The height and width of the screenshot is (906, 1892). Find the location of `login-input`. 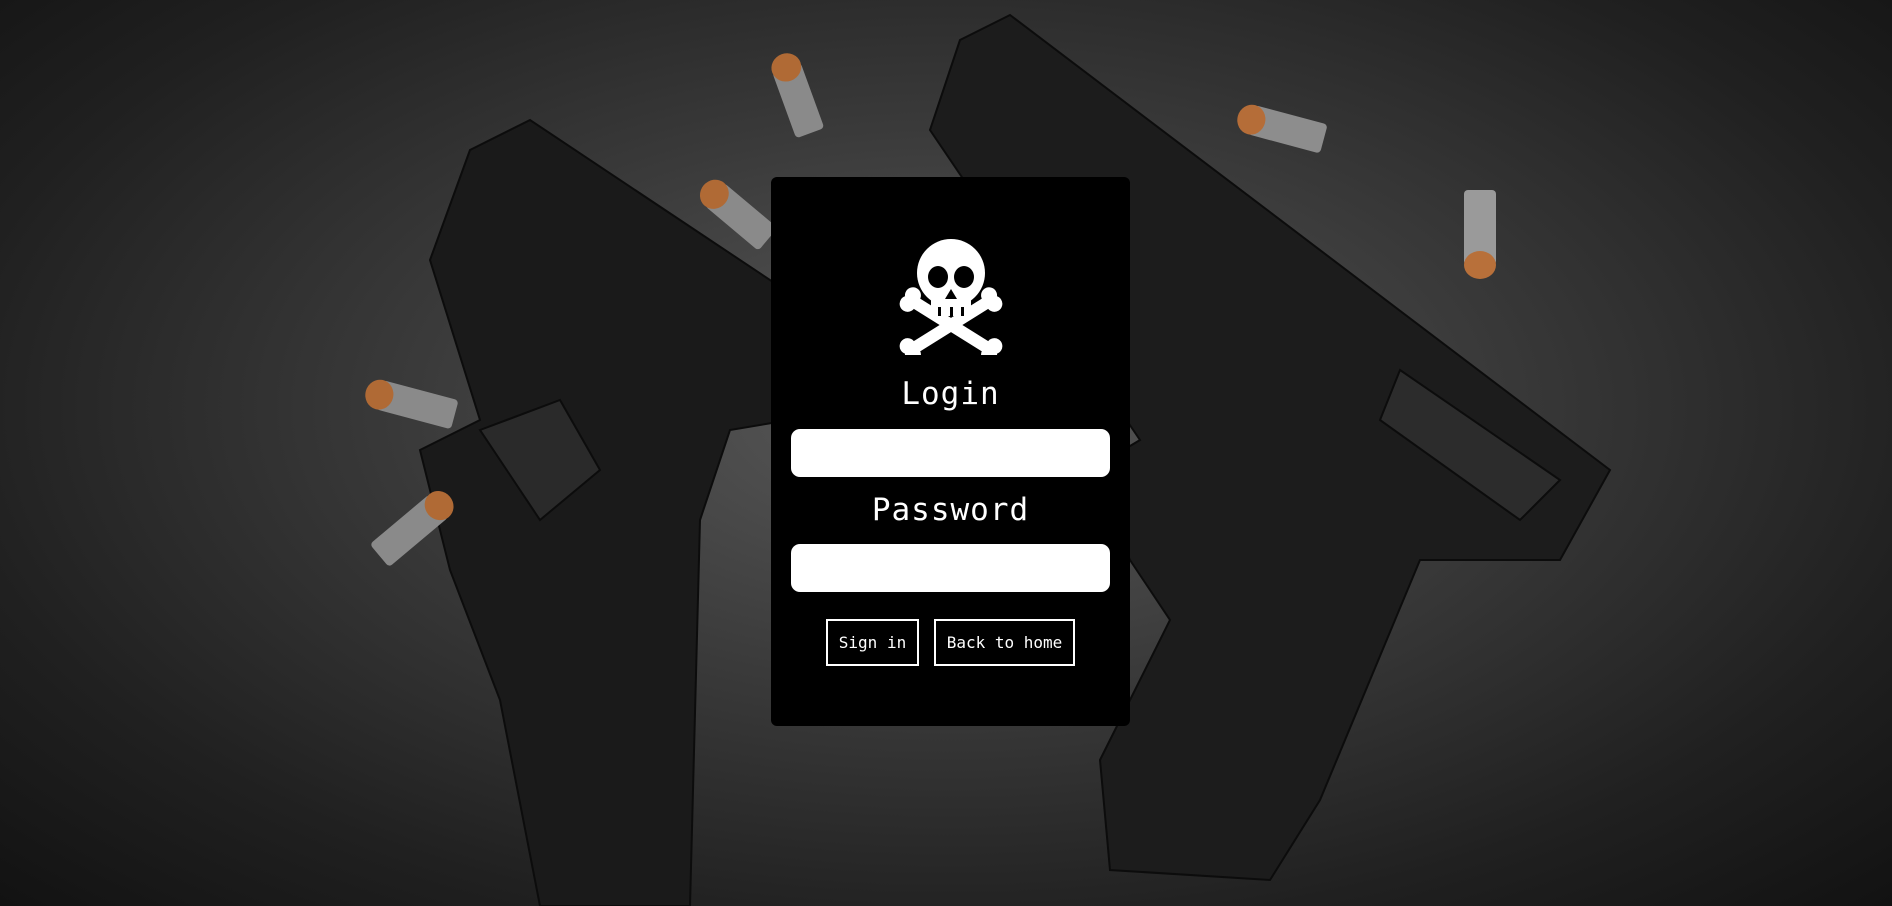

login-input is located at coordinates (950, 453).